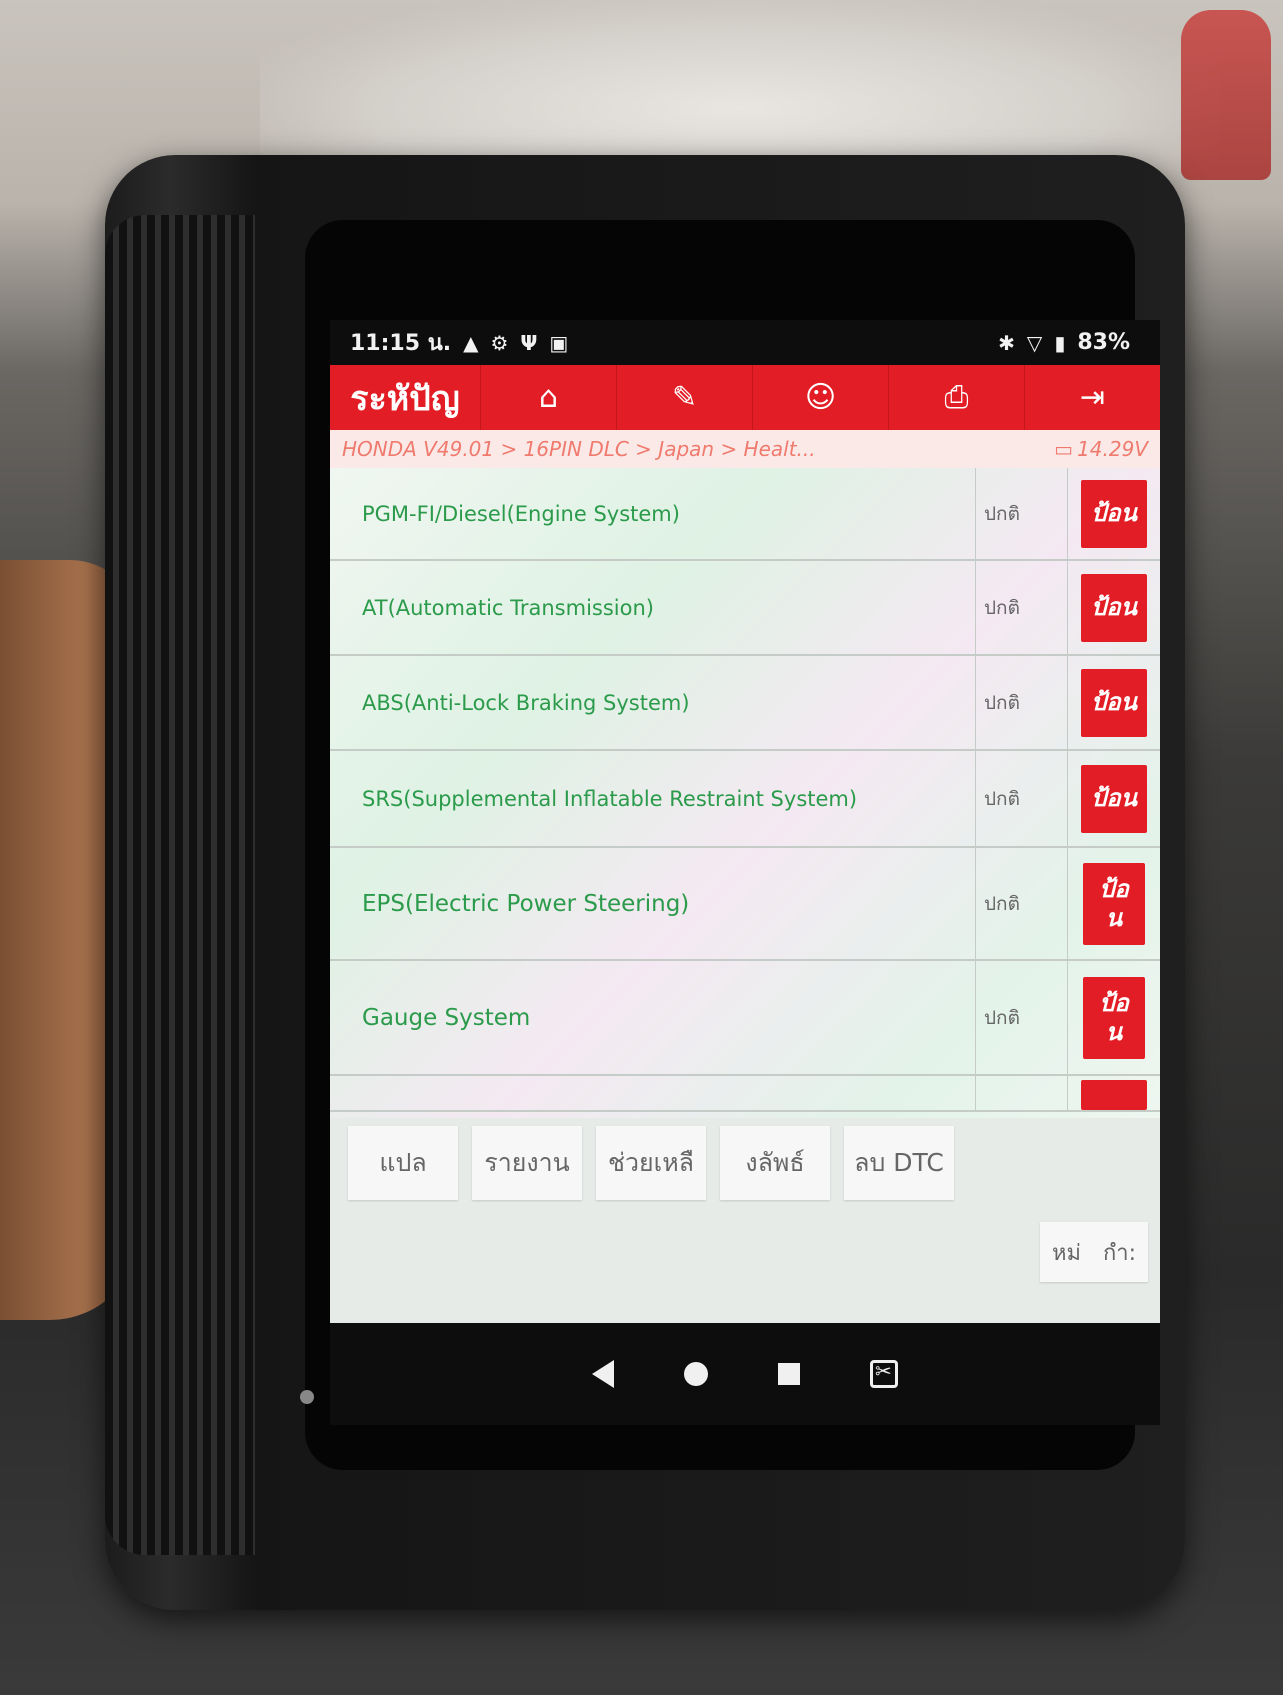  I want to click on recent-apps-icon, so click(789, 1374).